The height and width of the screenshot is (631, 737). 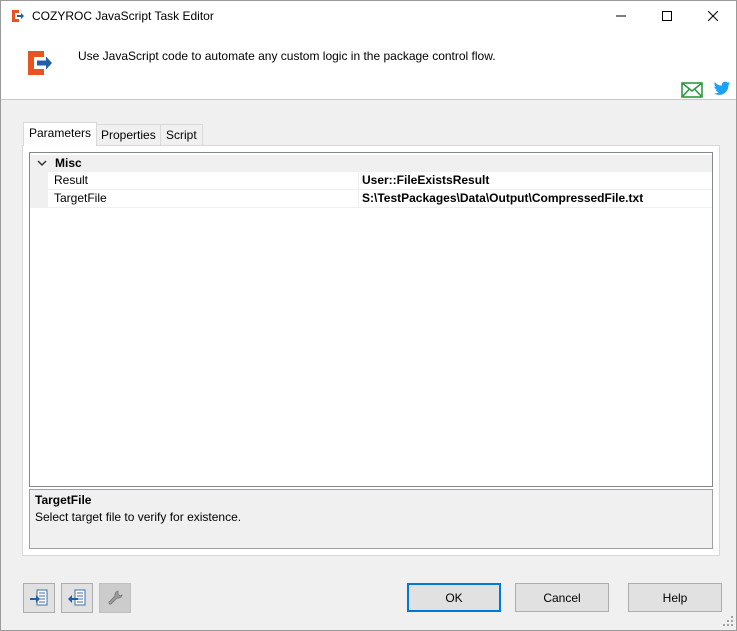 I want to click on wrench-icon, so click(x=115, y=597).